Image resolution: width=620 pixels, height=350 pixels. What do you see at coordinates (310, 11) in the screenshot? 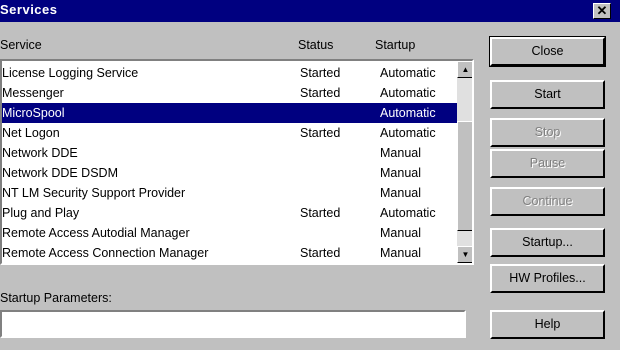
I see `title-bar: Services ✕` at bounding box center [310, 11].